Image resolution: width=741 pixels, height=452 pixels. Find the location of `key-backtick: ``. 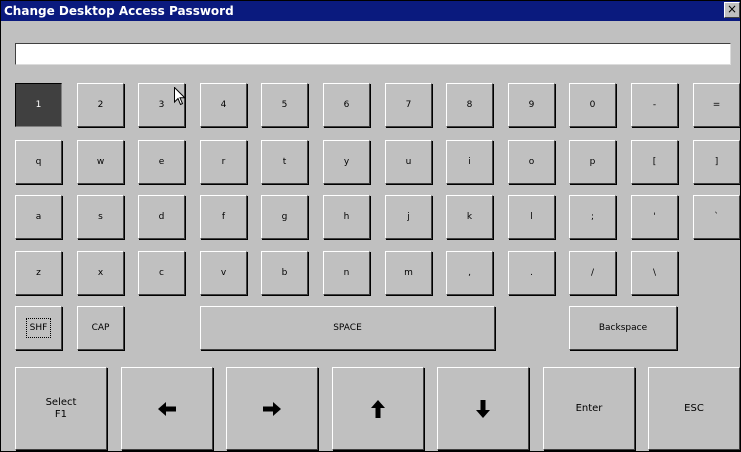

key-backtick: ` is located at coordinates (716, 217).